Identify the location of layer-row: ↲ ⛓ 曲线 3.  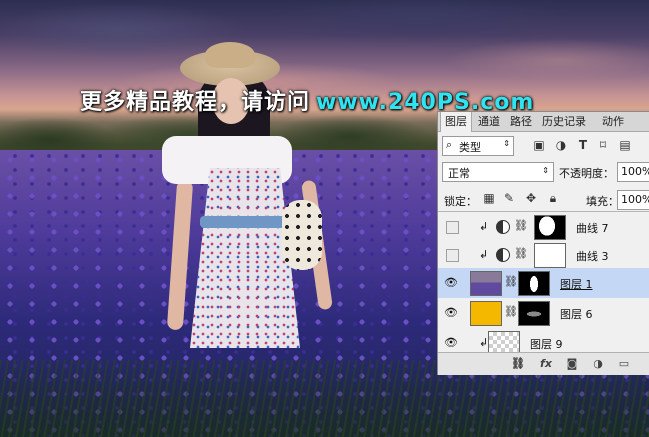
(543, 255).